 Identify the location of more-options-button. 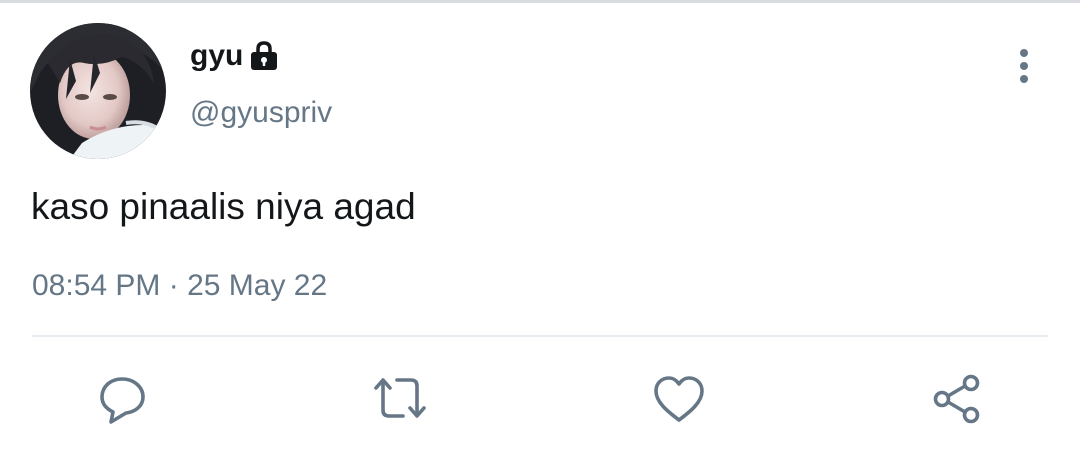
(1024, 67).